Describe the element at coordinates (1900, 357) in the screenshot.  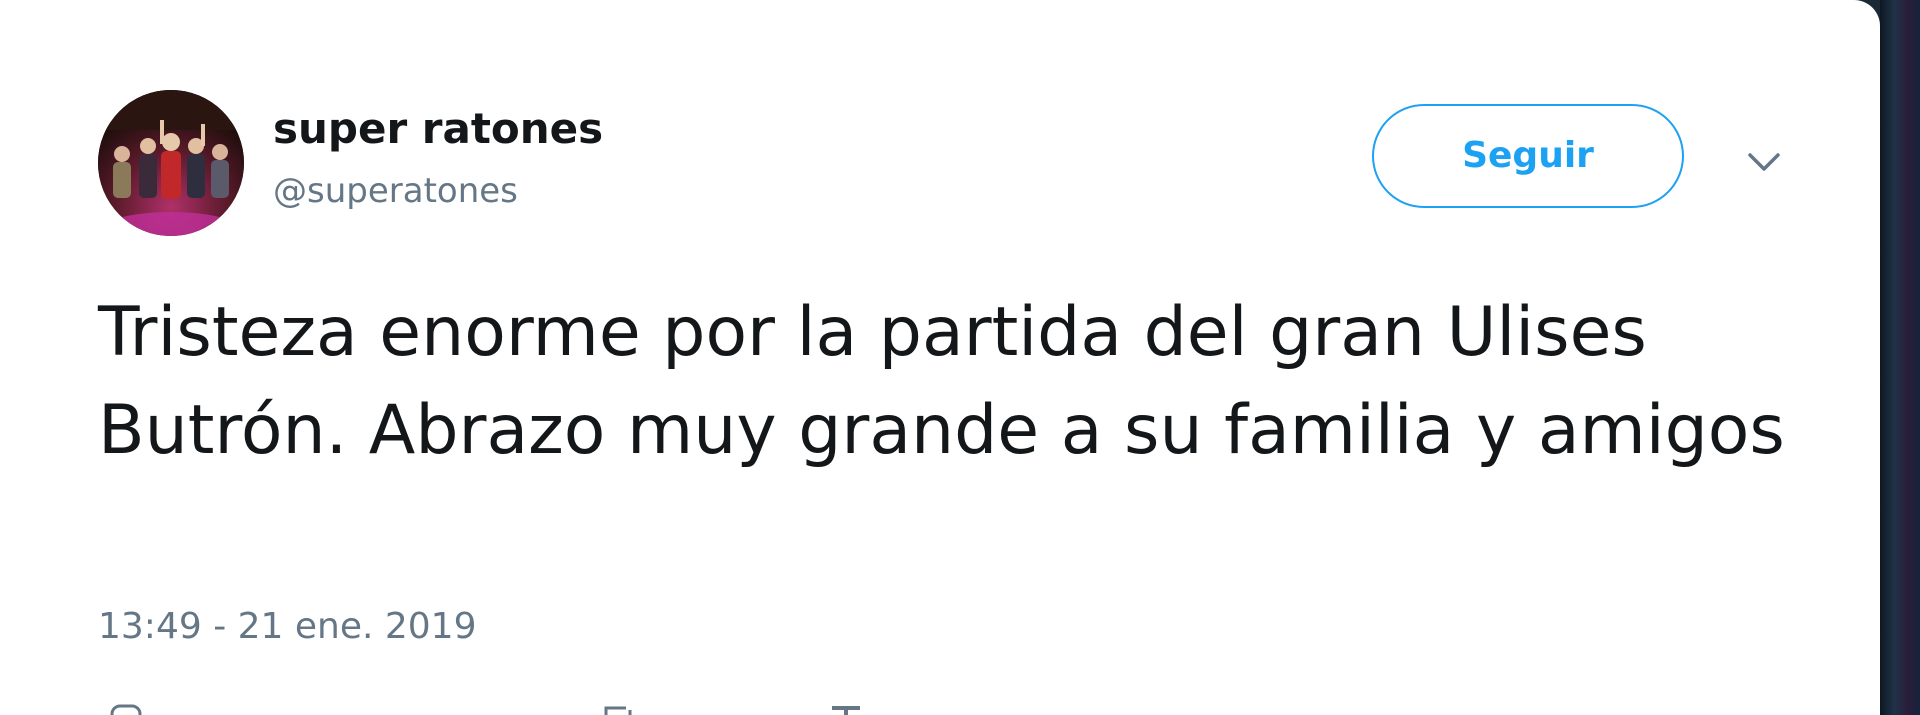
I see `background-edge` at that location.